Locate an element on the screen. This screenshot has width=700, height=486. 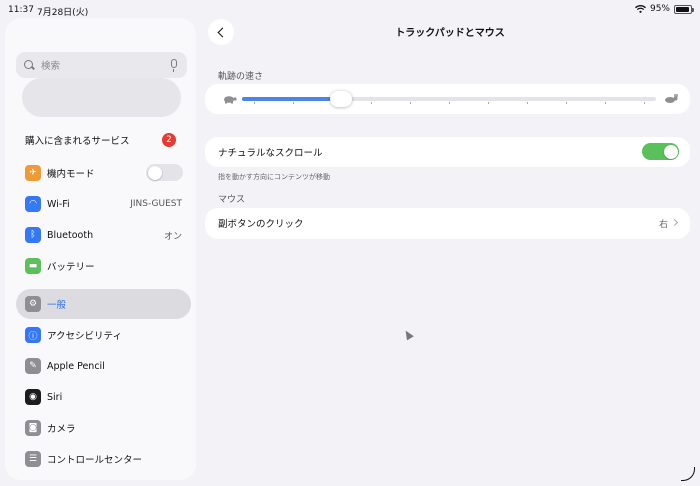
sidebar-item-accessibility: ⓘ アクセシビリティ is located at coordinates (103, 335).